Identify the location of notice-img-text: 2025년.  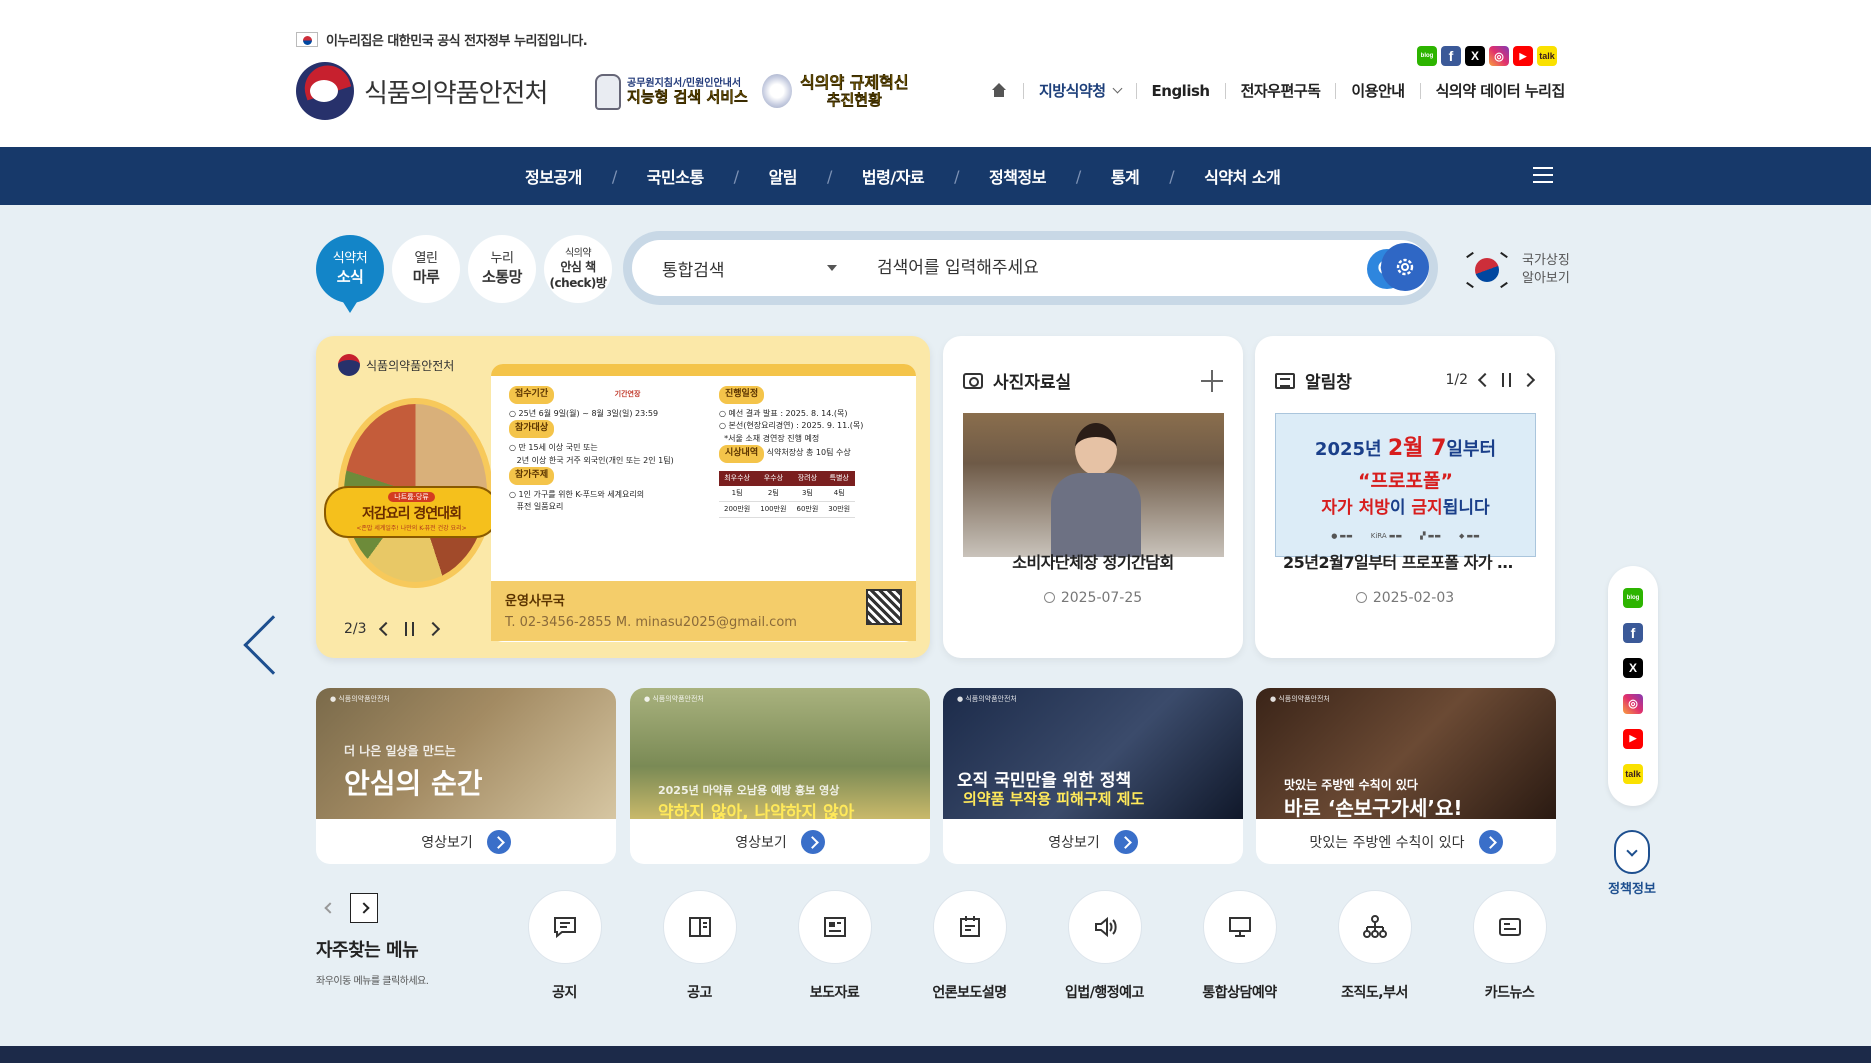
(1351, 449).